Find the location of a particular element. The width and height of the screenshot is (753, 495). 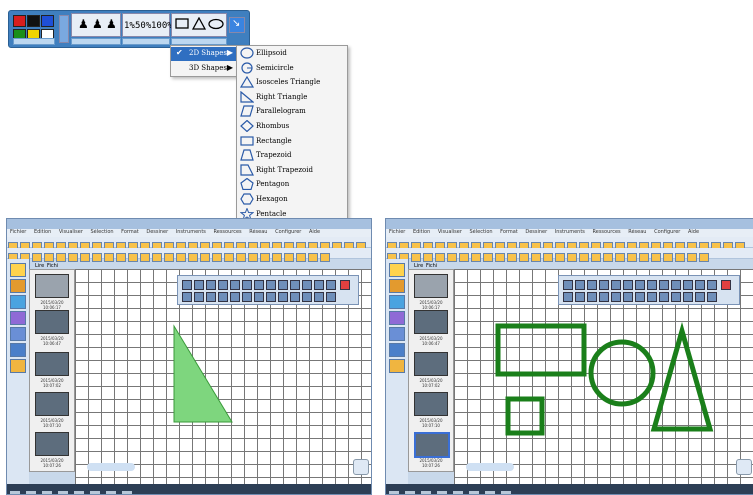

submenu-item-ellipsoid: Ellipsoid is located at coordinates (292, 53).